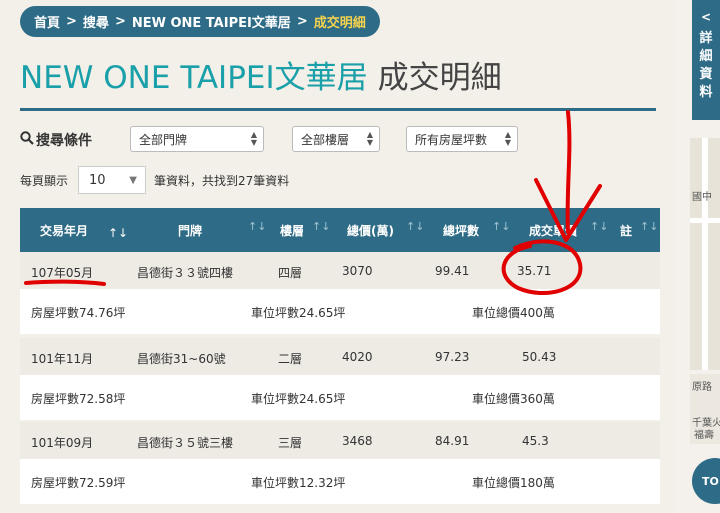 This screenshot has width=720, height=513. I want to click on result-count: 筆資料，共找到27筆資料, so click(222, 181).